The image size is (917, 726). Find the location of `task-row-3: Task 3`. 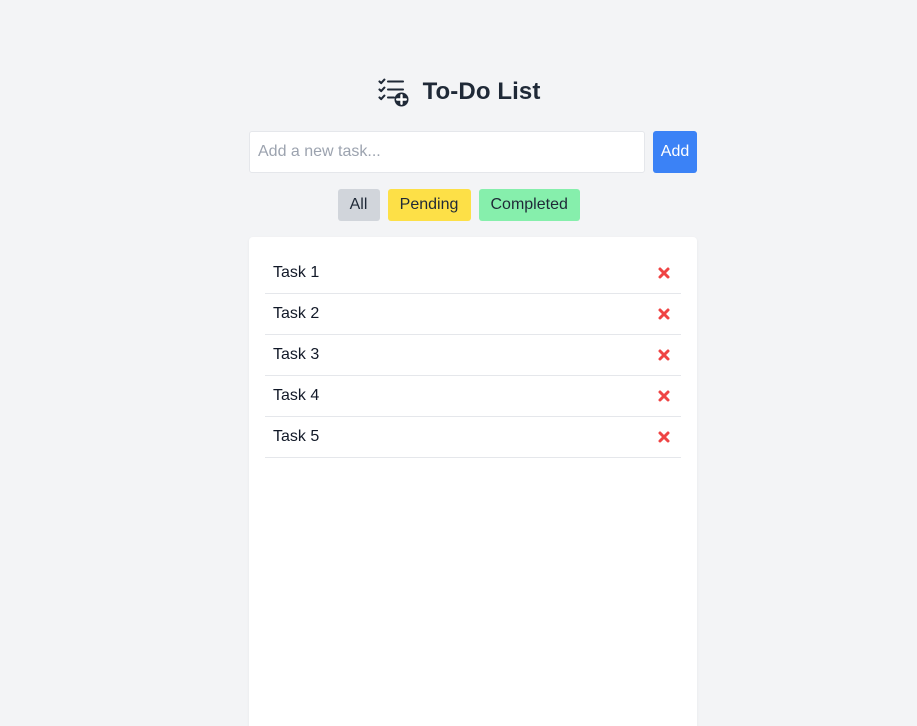

task-row-3: Task 3 is located at coordinates (473, 355).